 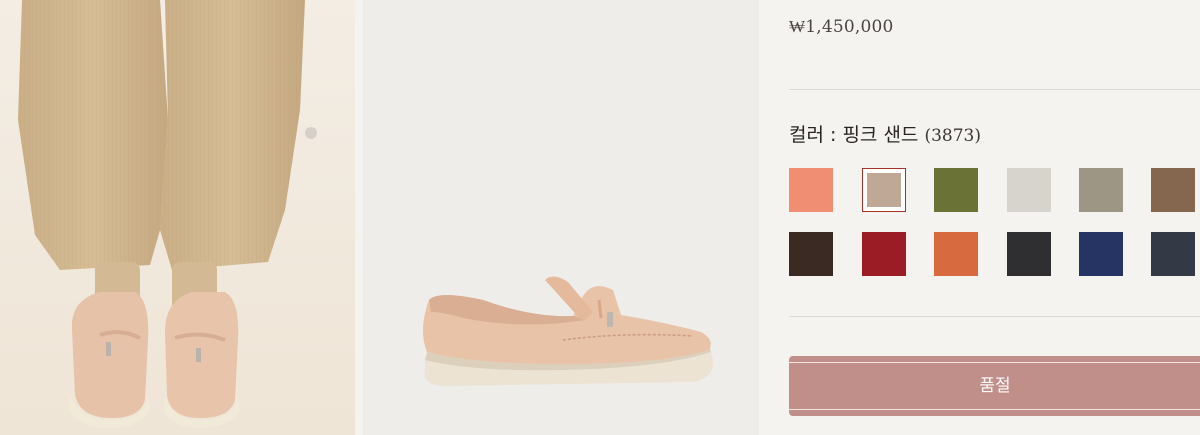 What do you see at coordinates (857, 135) in the screenshot?
I see `color-name: 컬러 : 핑크 샌드` at bounding box center [857, 135].